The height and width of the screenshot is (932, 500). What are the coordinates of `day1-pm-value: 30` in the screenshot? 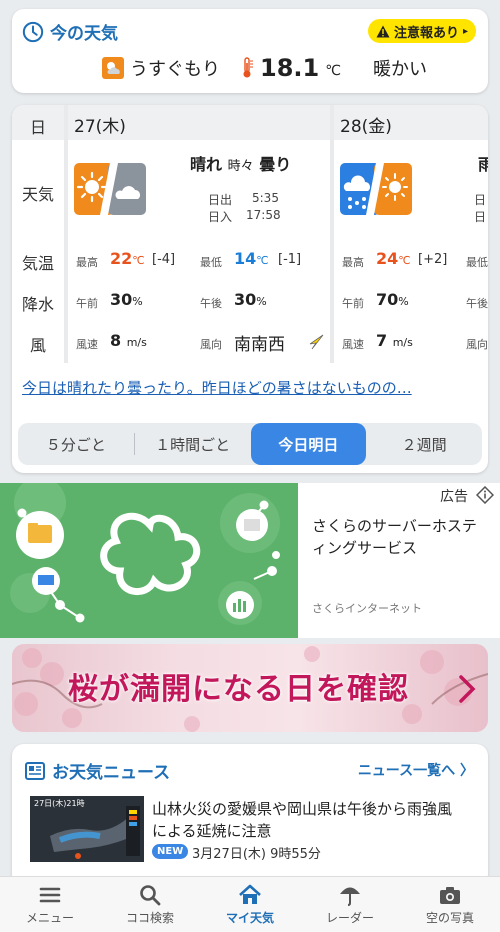 It's located at (245, 299).